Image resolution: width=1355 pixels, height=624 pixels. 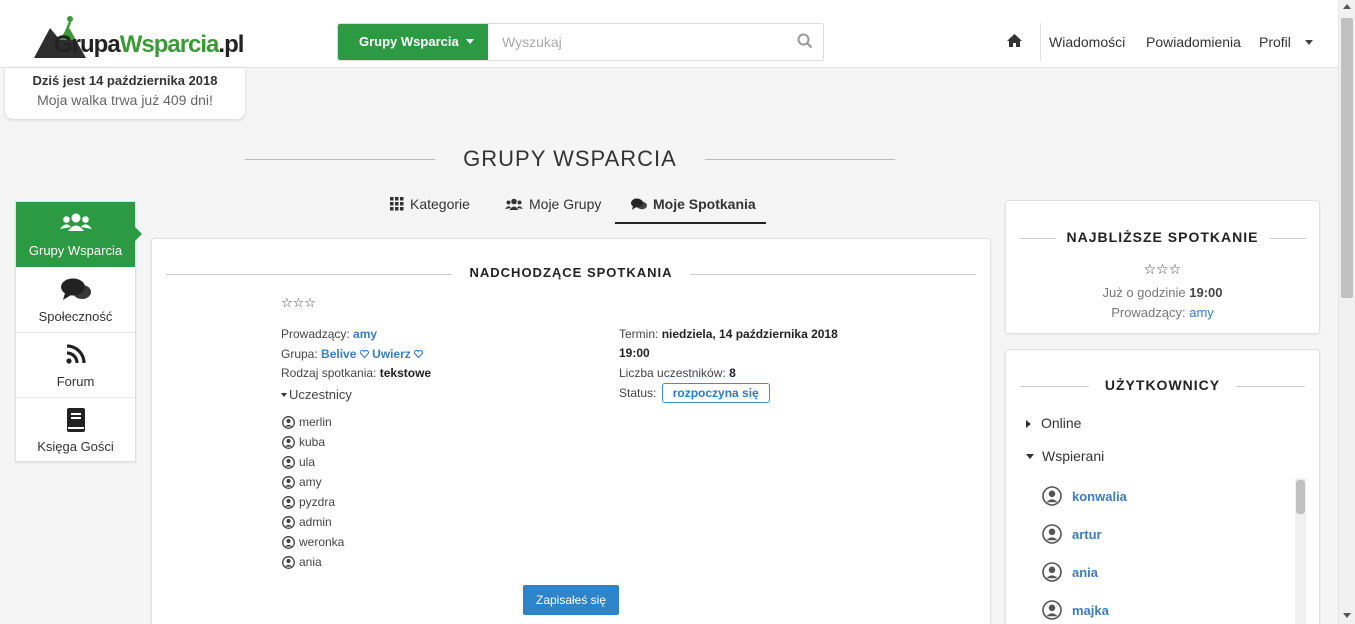 What do you see at coordinates (329, 334) in the screenshot?
I see `meeting-host: Prowadzący: amy` at bounding box center [329, 334].